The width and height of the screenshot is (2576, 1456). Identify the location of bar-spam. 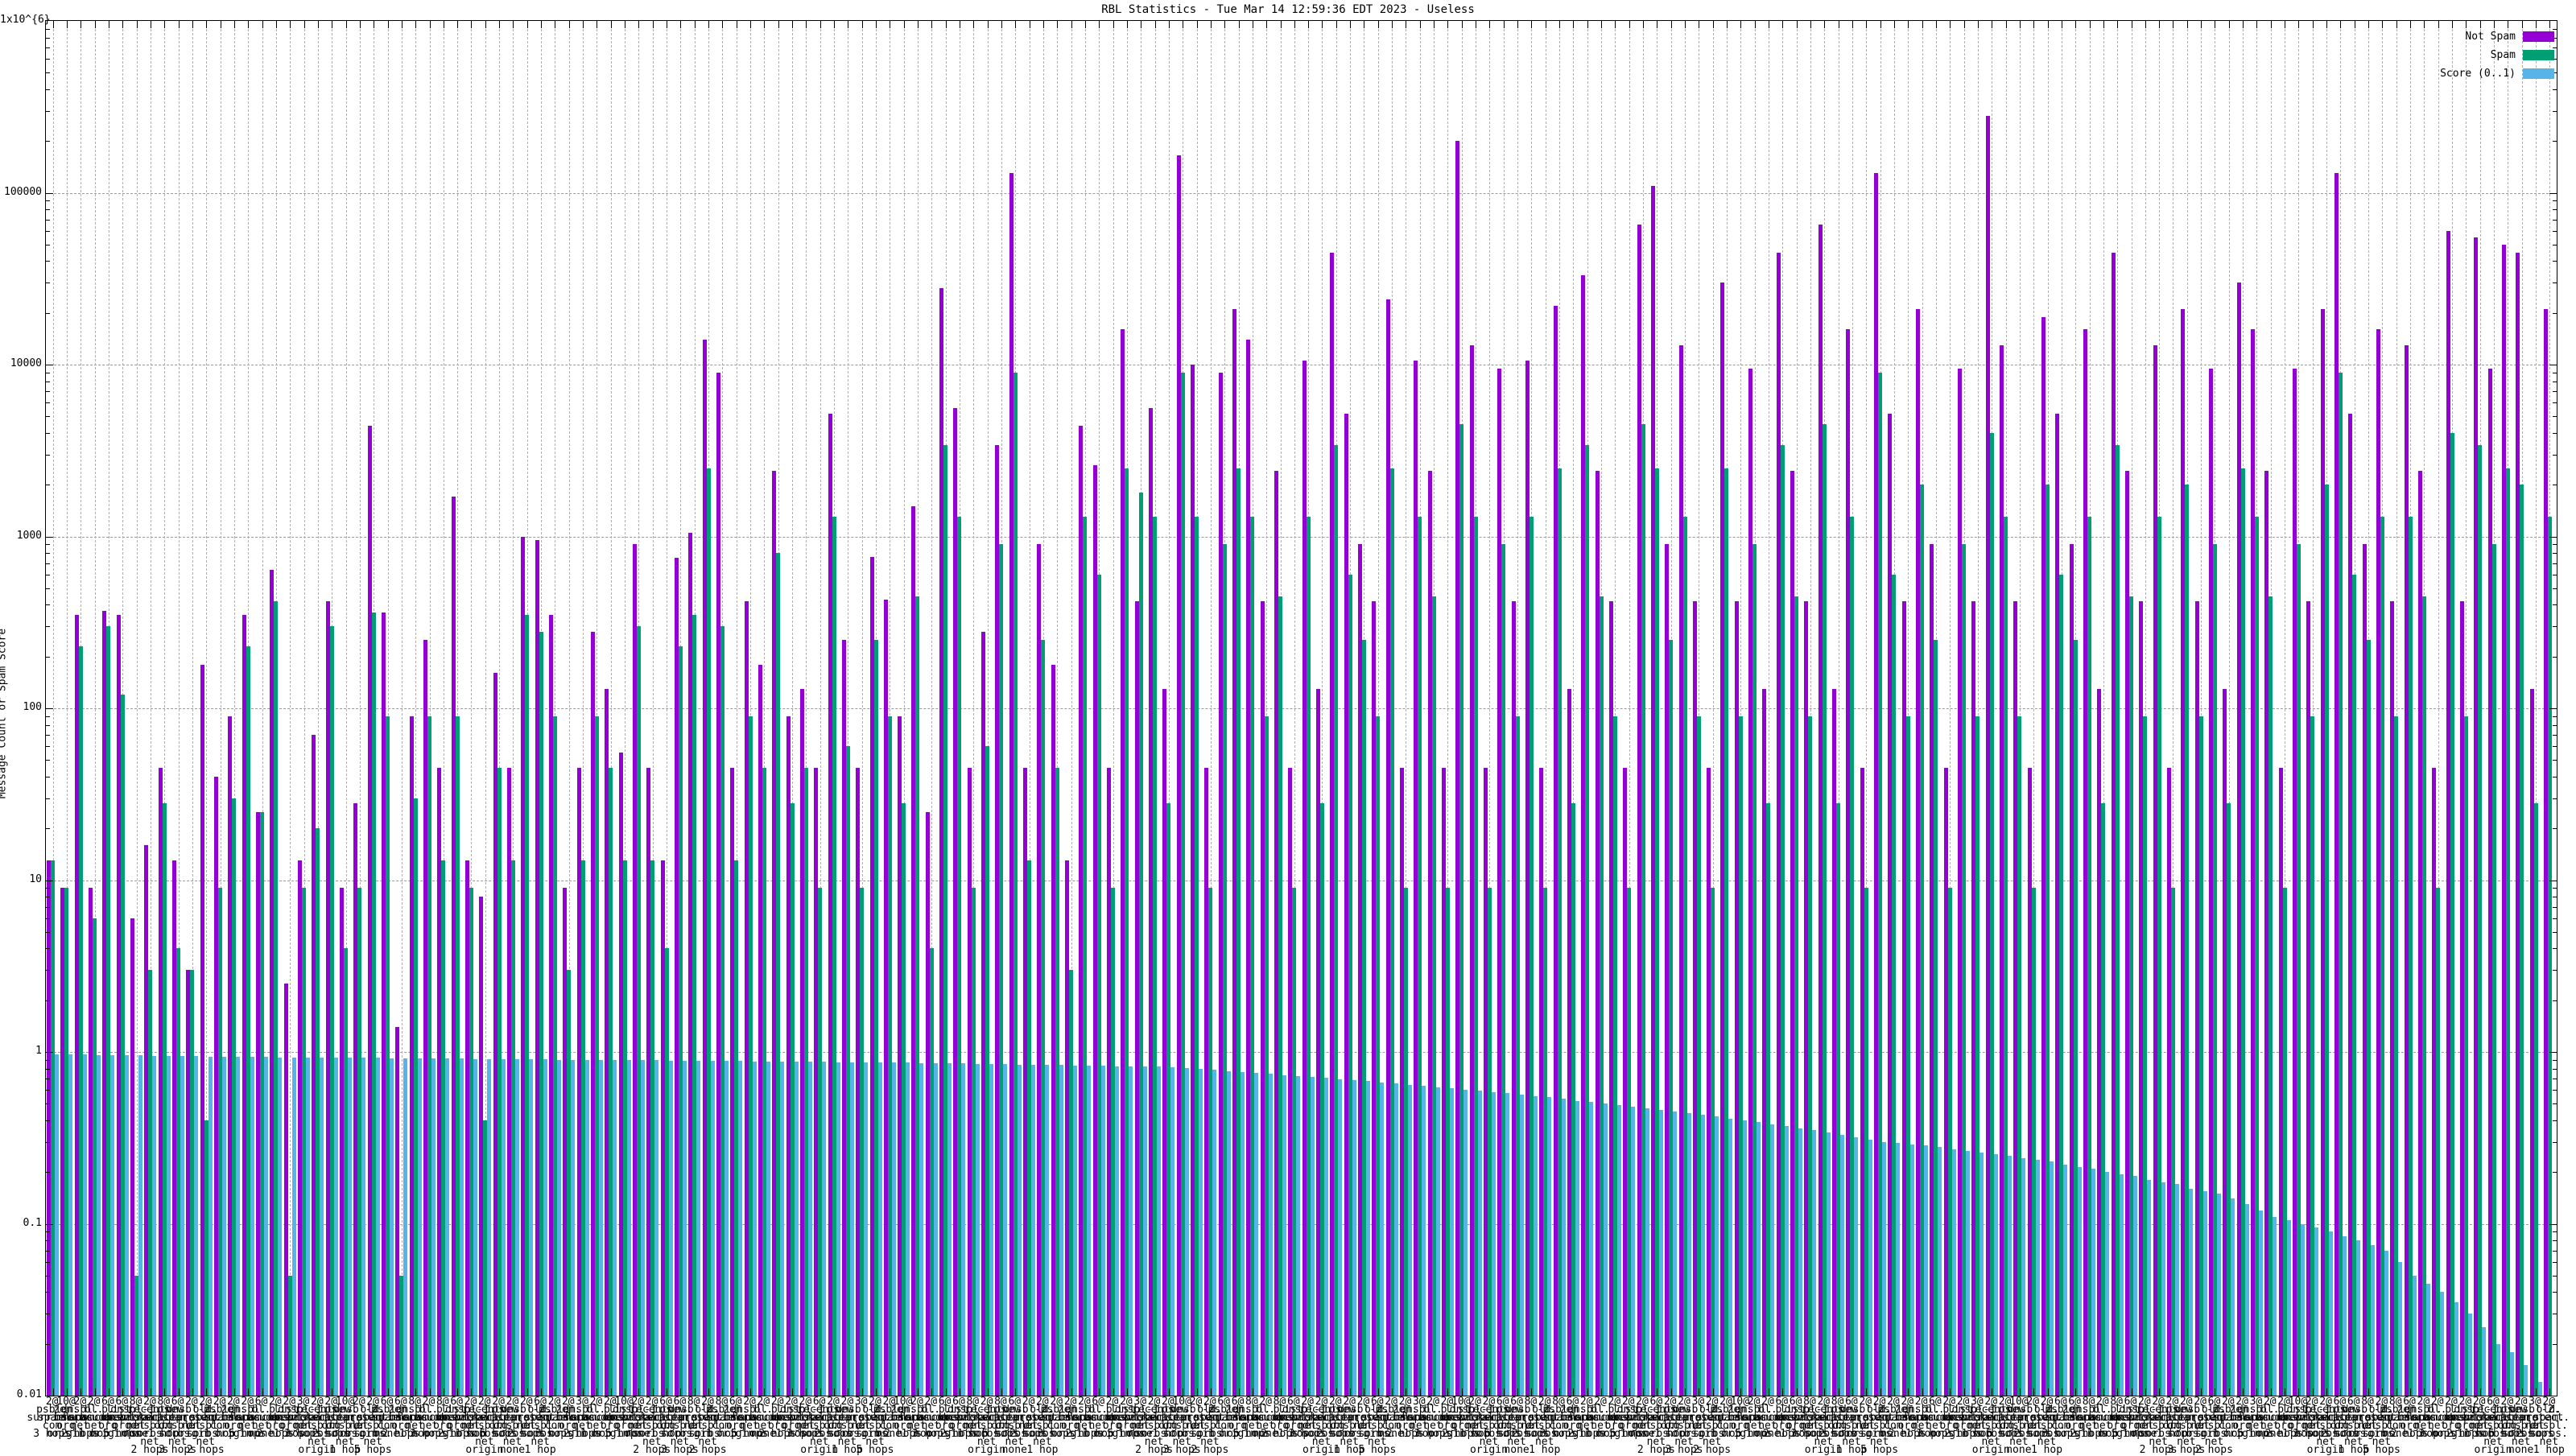
(2507, 932).